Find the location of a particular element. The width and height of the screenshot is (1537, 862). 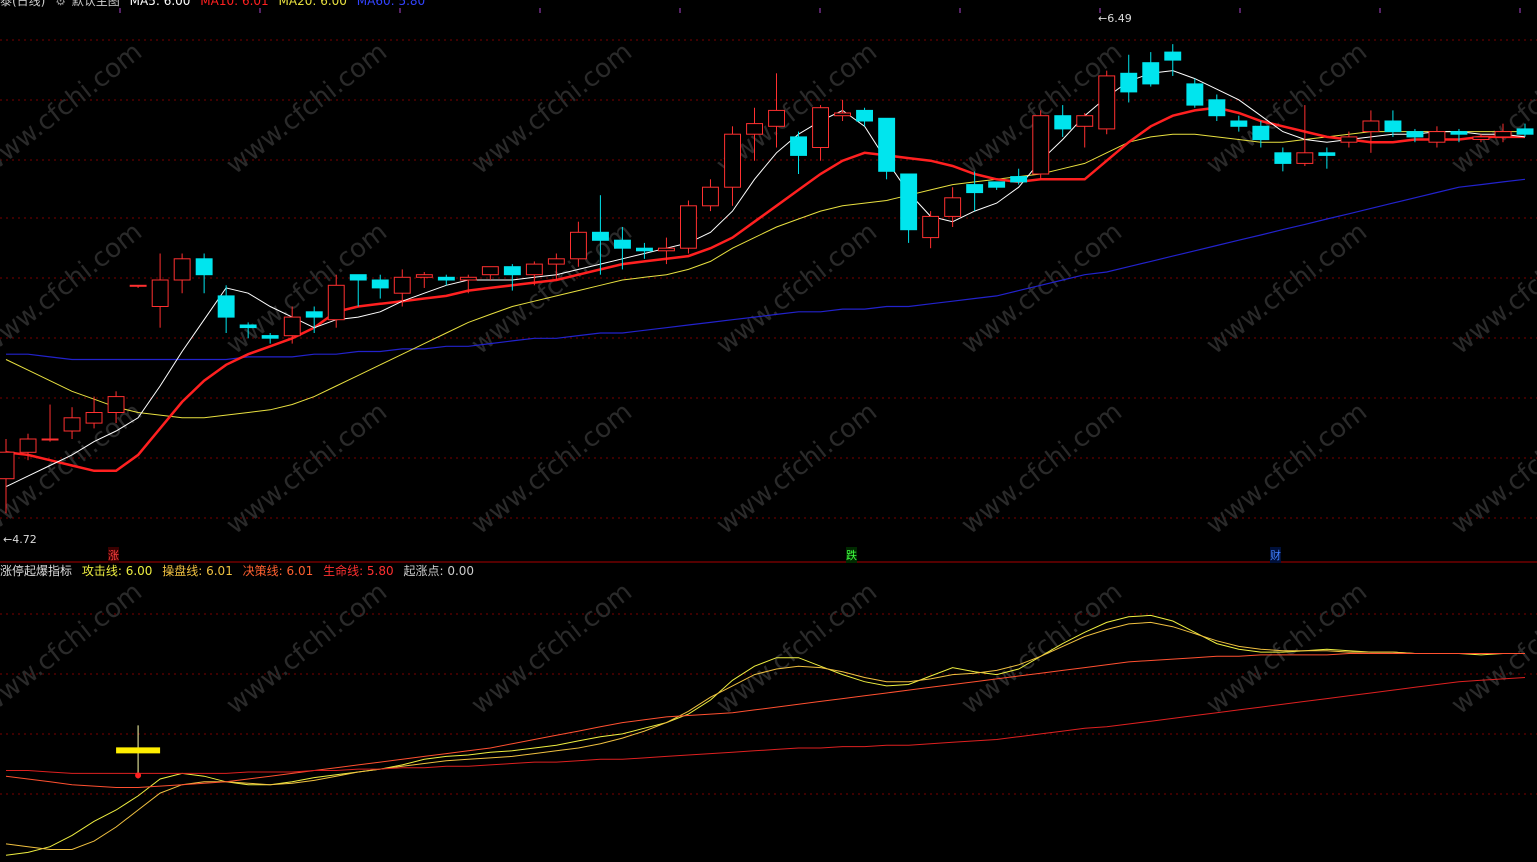

high-price-label: ←6.49 is located at coordinates (1115, 18).